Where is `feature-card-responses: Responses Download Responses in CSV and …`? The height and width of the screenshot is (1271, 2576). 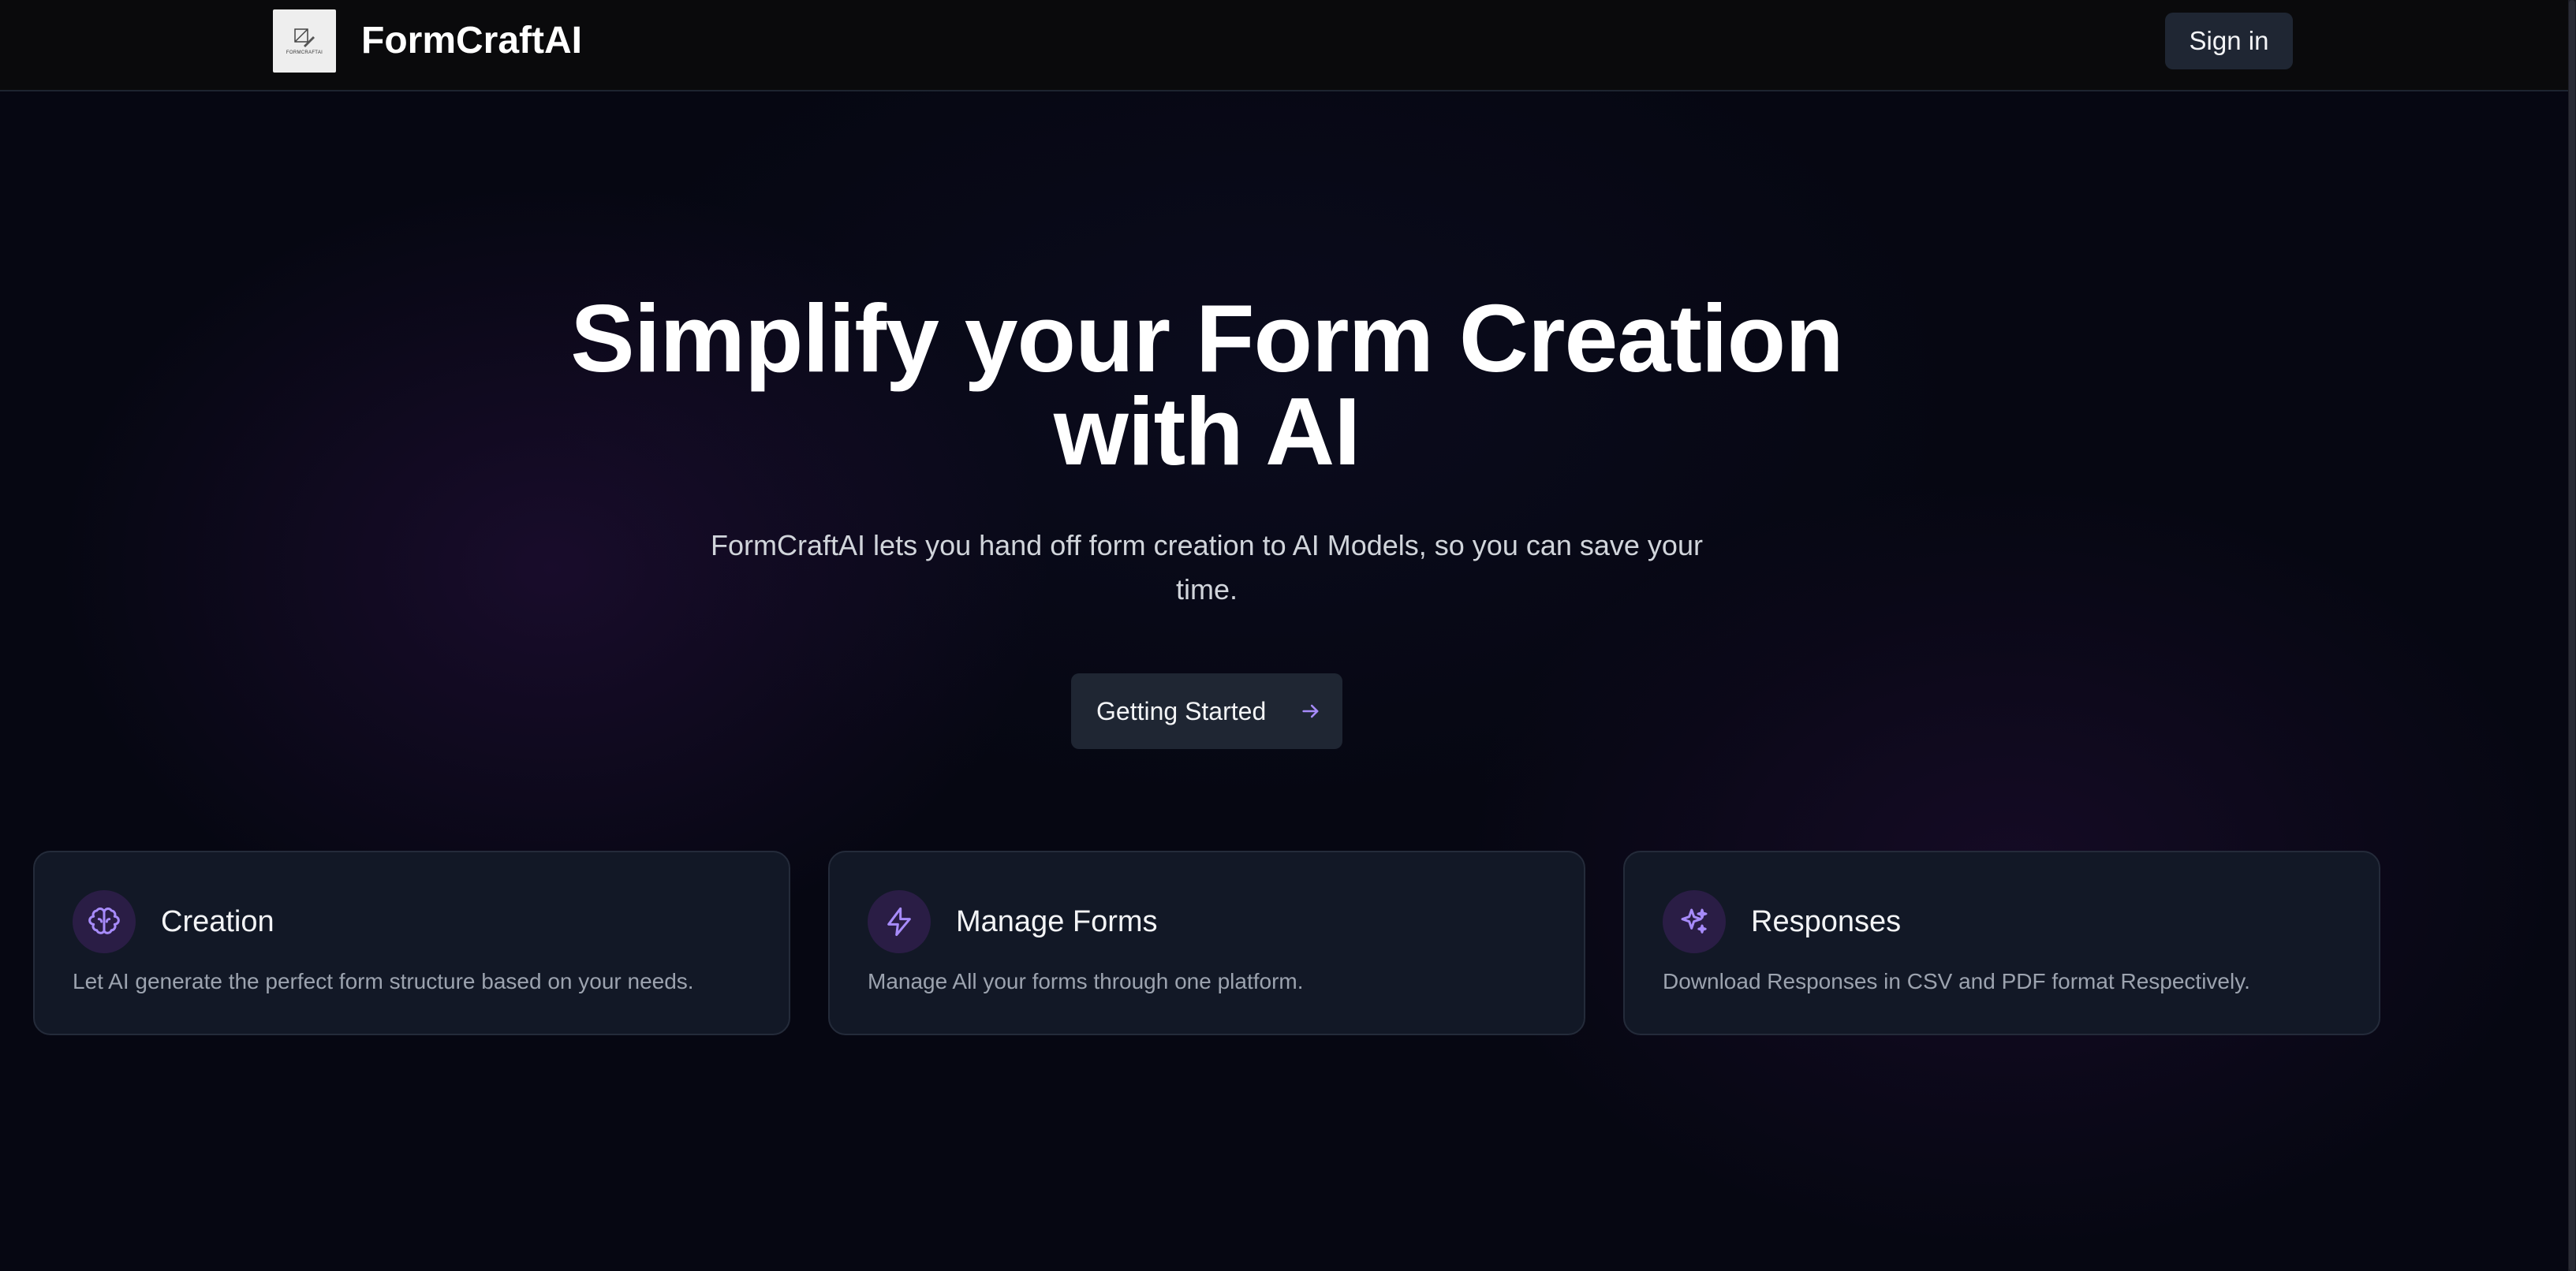
feature-card-responses: Responses Download Responses in CSV and … is located at coordinates (2001, 943).